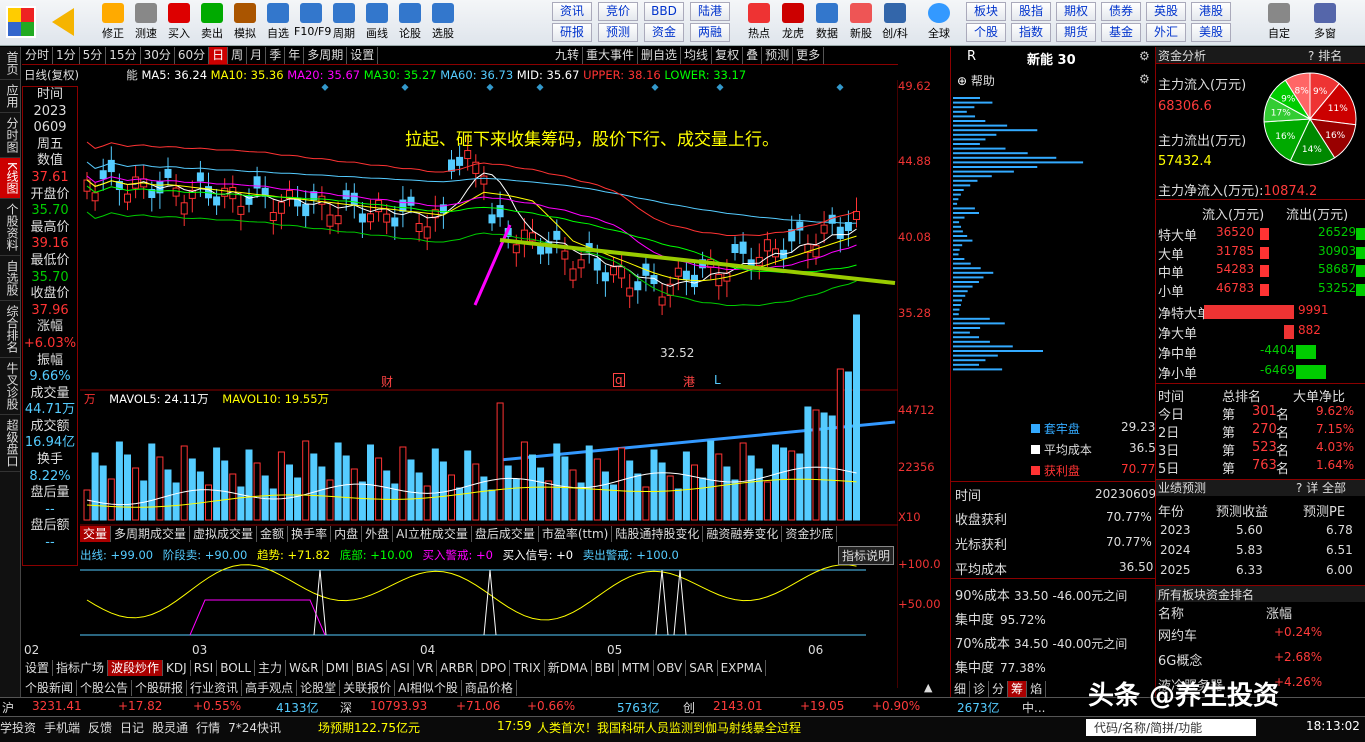 This screenshot has width=1365, height=742. What do you see at coordinates (63, 22) in the screenshot?
I see `back-arrow-icon` at bounding box center [63, 22].